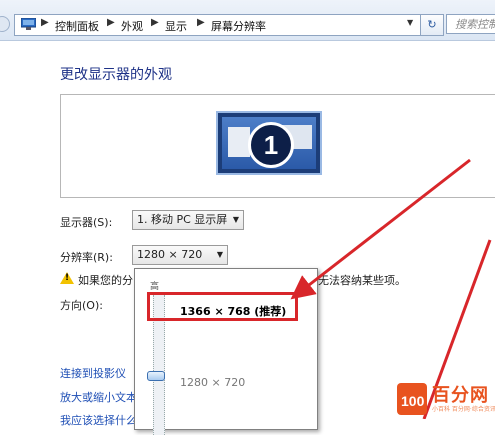  Describe the element at coordinates (463, 409) in the screenshot. I see `watermark-subtext: 小百科 百分网·综合资讯平台` at that location.